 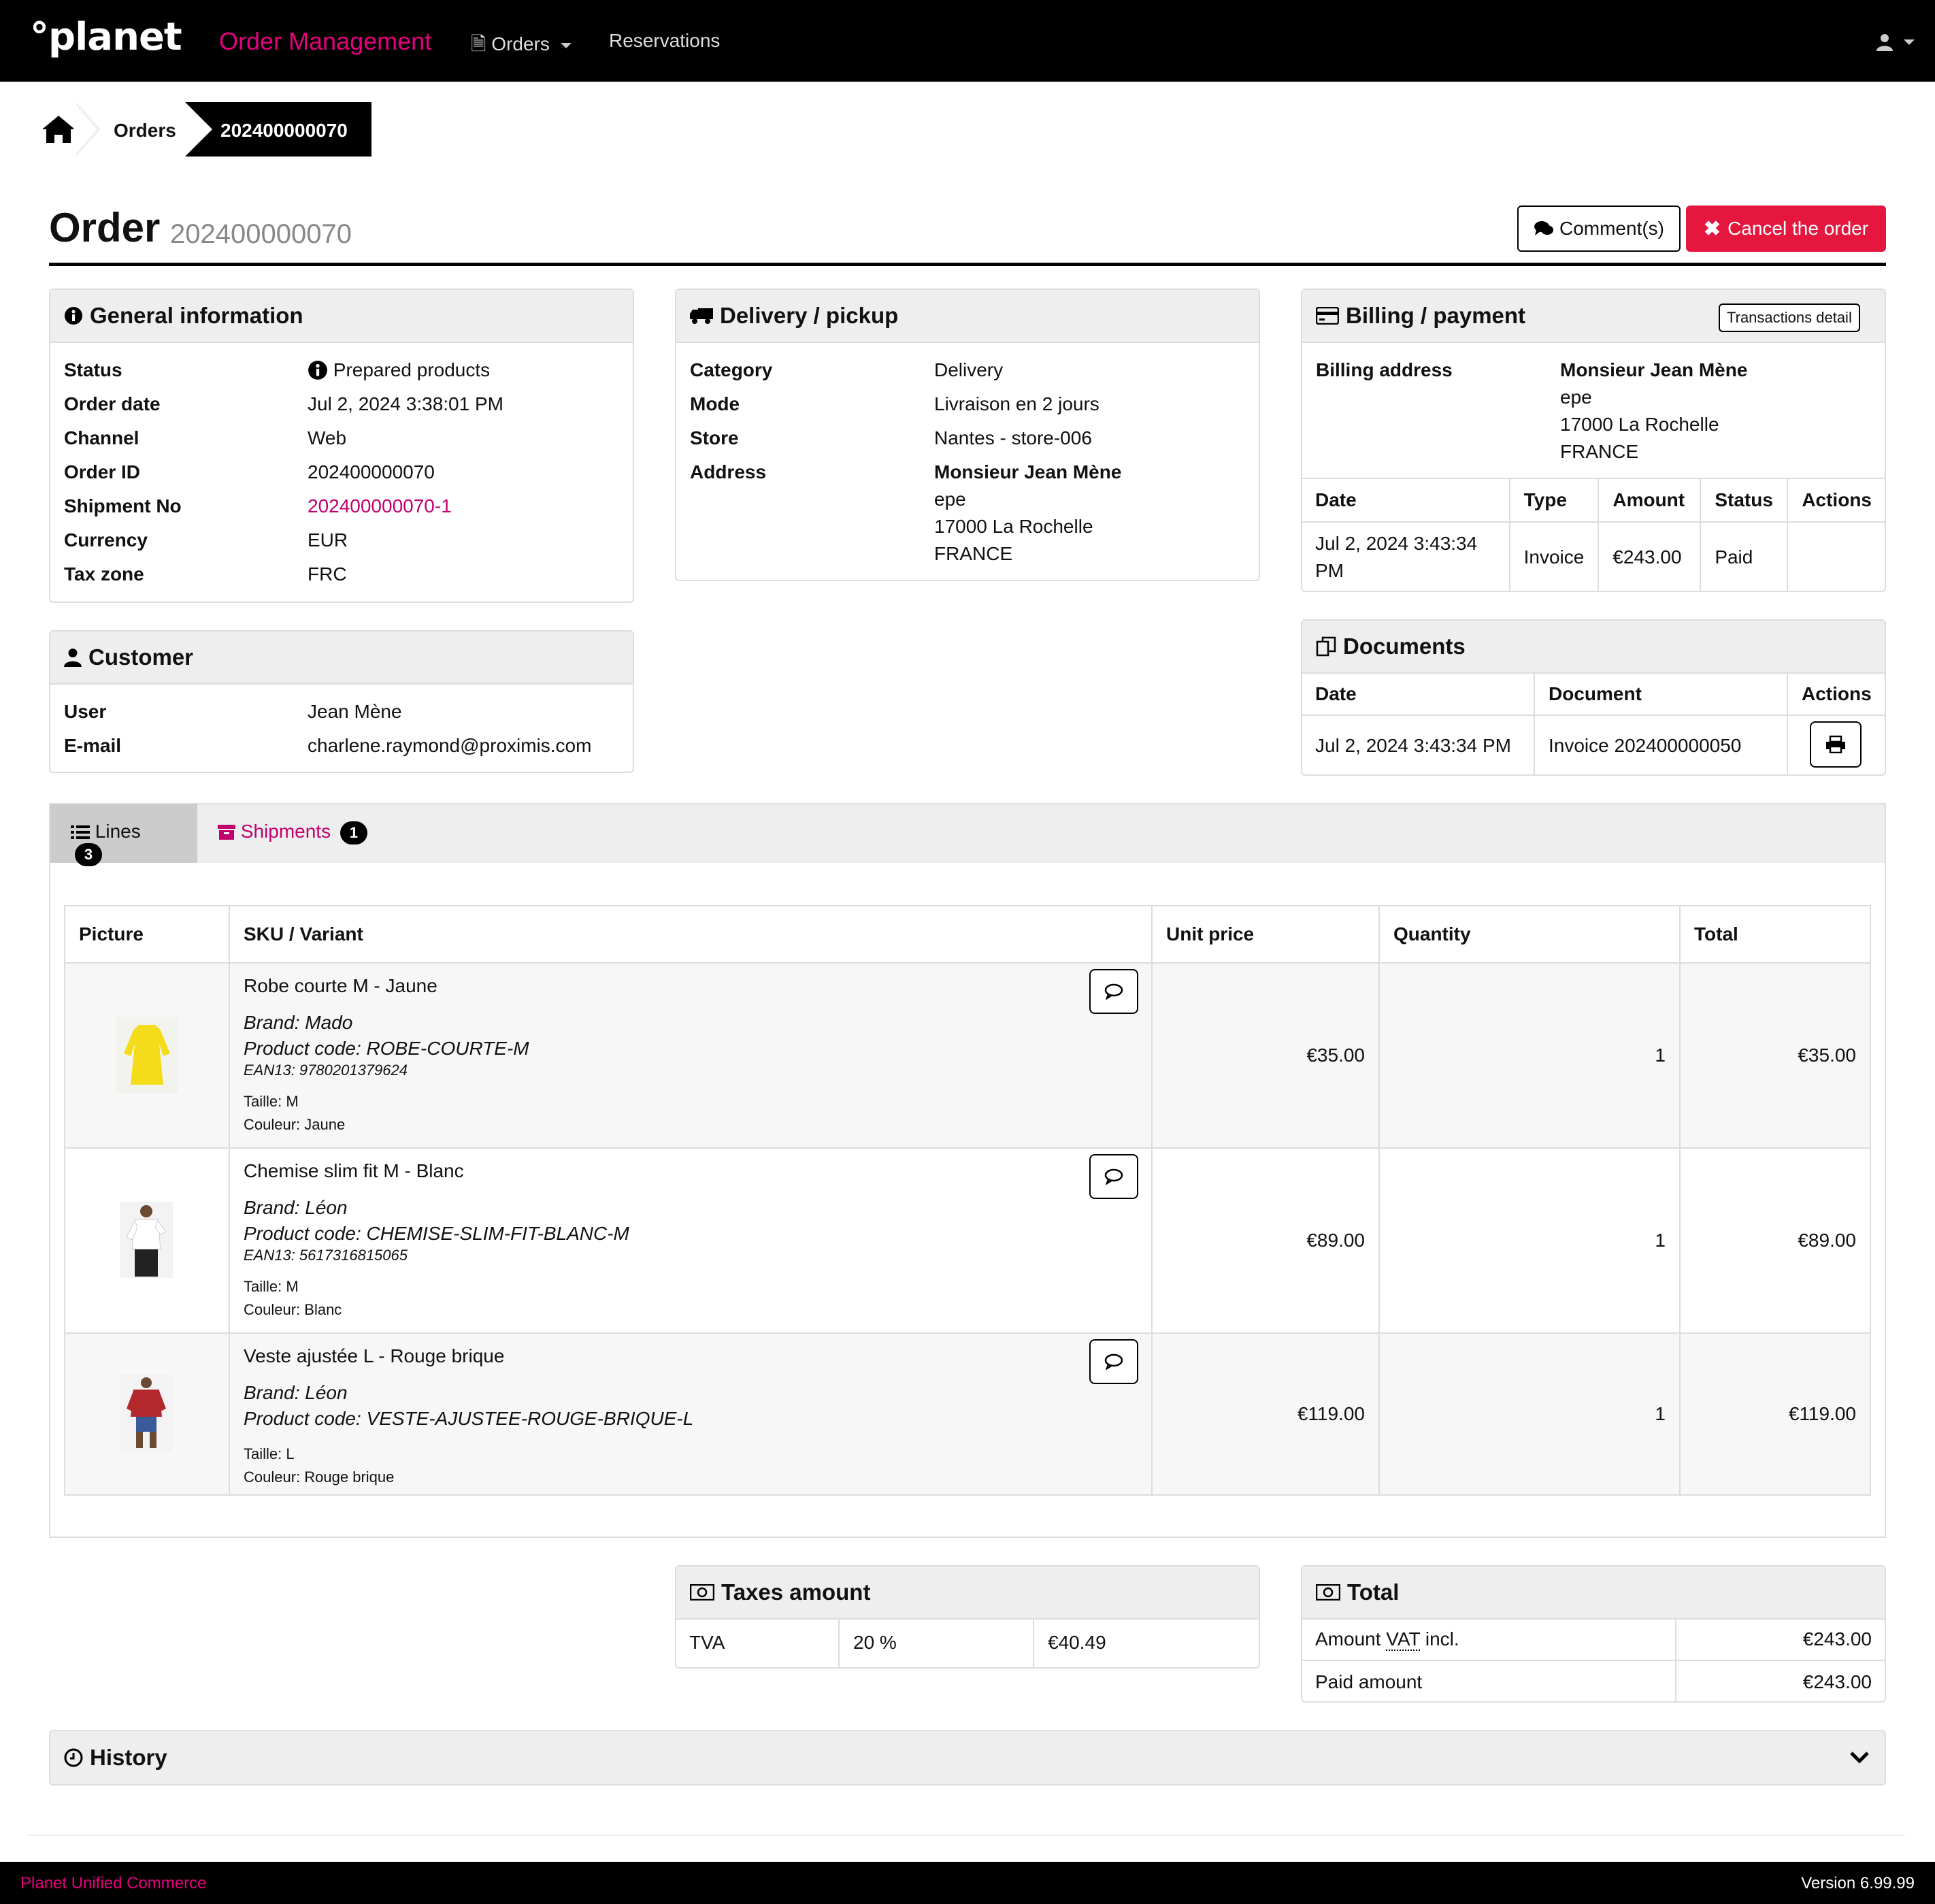 I want to click on table-row: Amount VAT incl. €243.00, so click(x=1593, y=1640).